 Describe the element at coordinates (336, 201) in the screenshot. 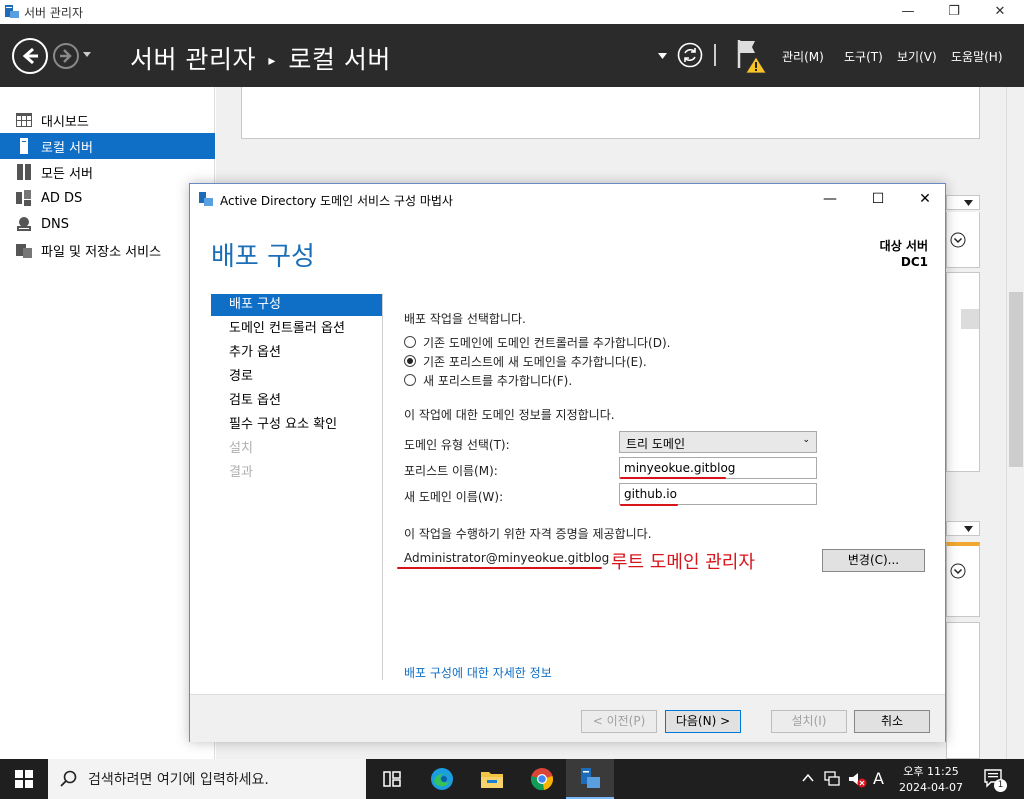

I see `dialog-title: Active Directory 도메인 서비스 구성 마법사` at that location.